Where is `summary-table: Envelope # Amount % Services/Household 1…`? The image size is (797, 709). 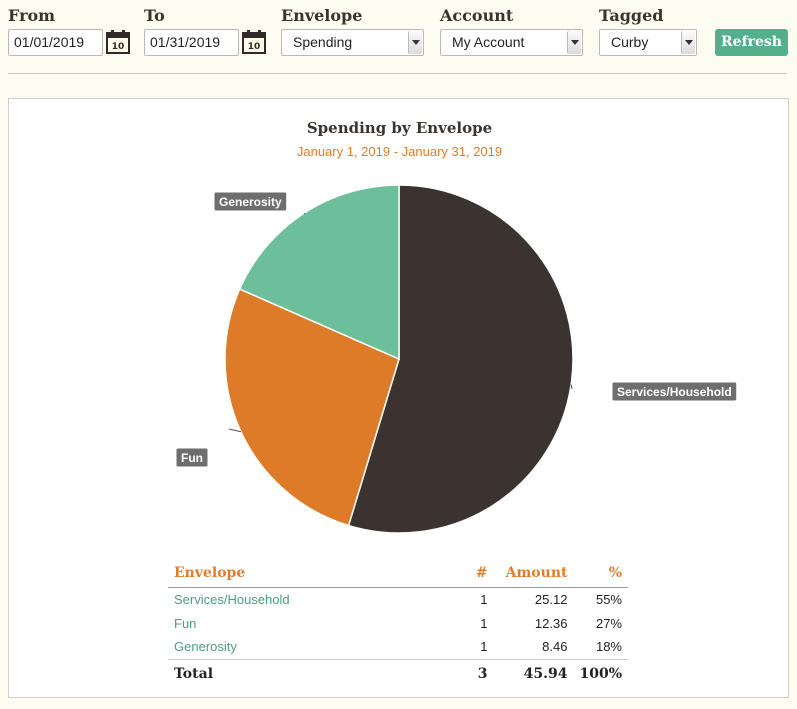 summary-table: Envelope # Amount % Services/Household 1… is located at coordinates (398, 624).